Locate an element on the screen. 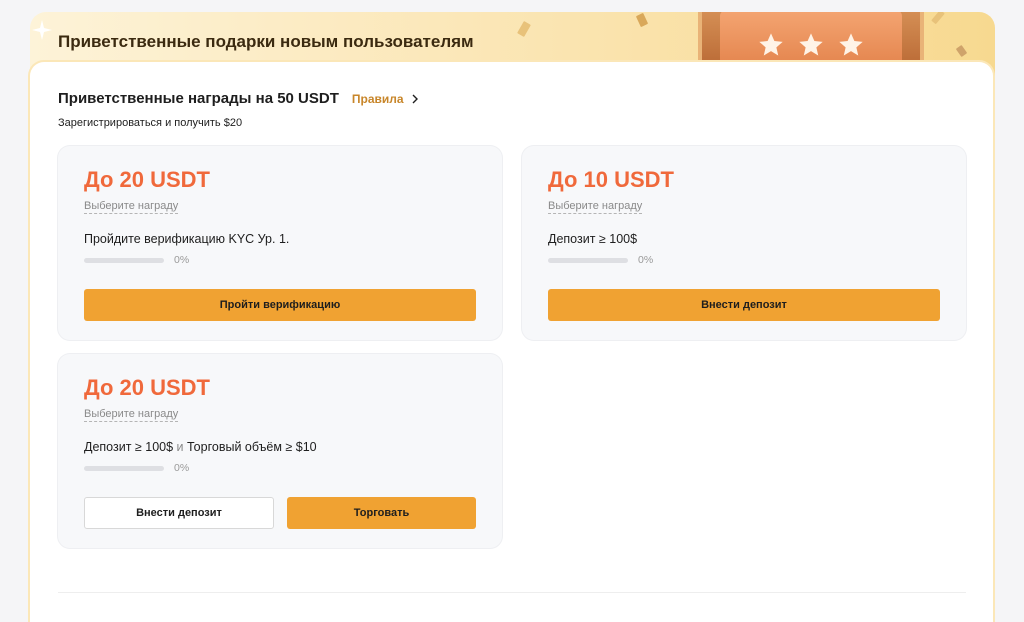  task-conjunction: и is located at coordinates (180, 447).